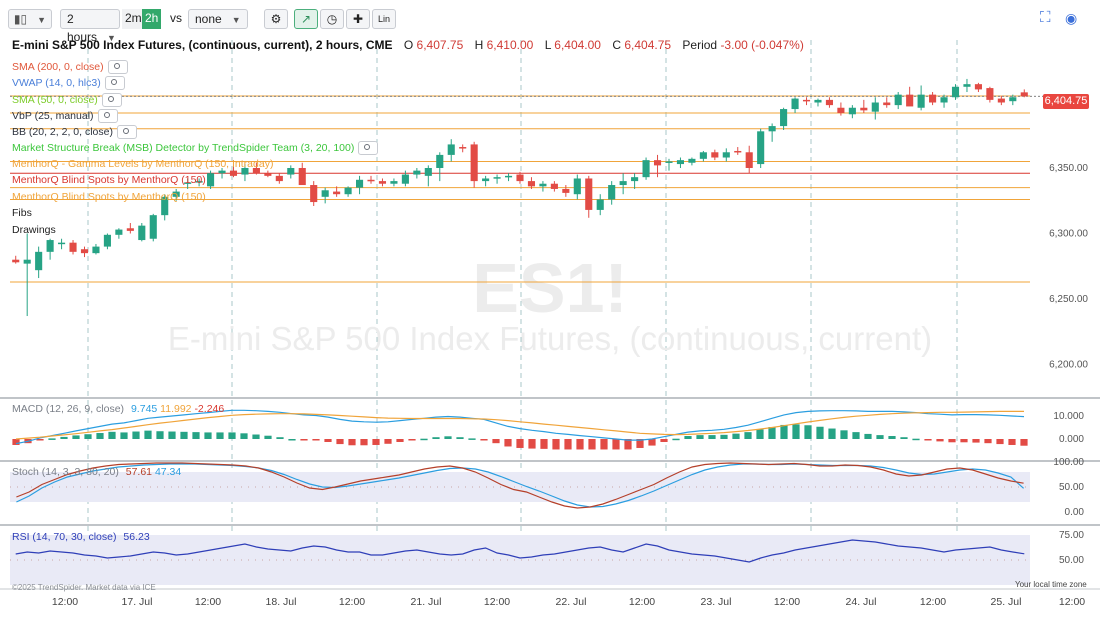 The height and width of the screenshot is (621, 1100). I want to click on rsi-legend: RSI (14, 70, 30, close) 56.23, so click(81, 537).